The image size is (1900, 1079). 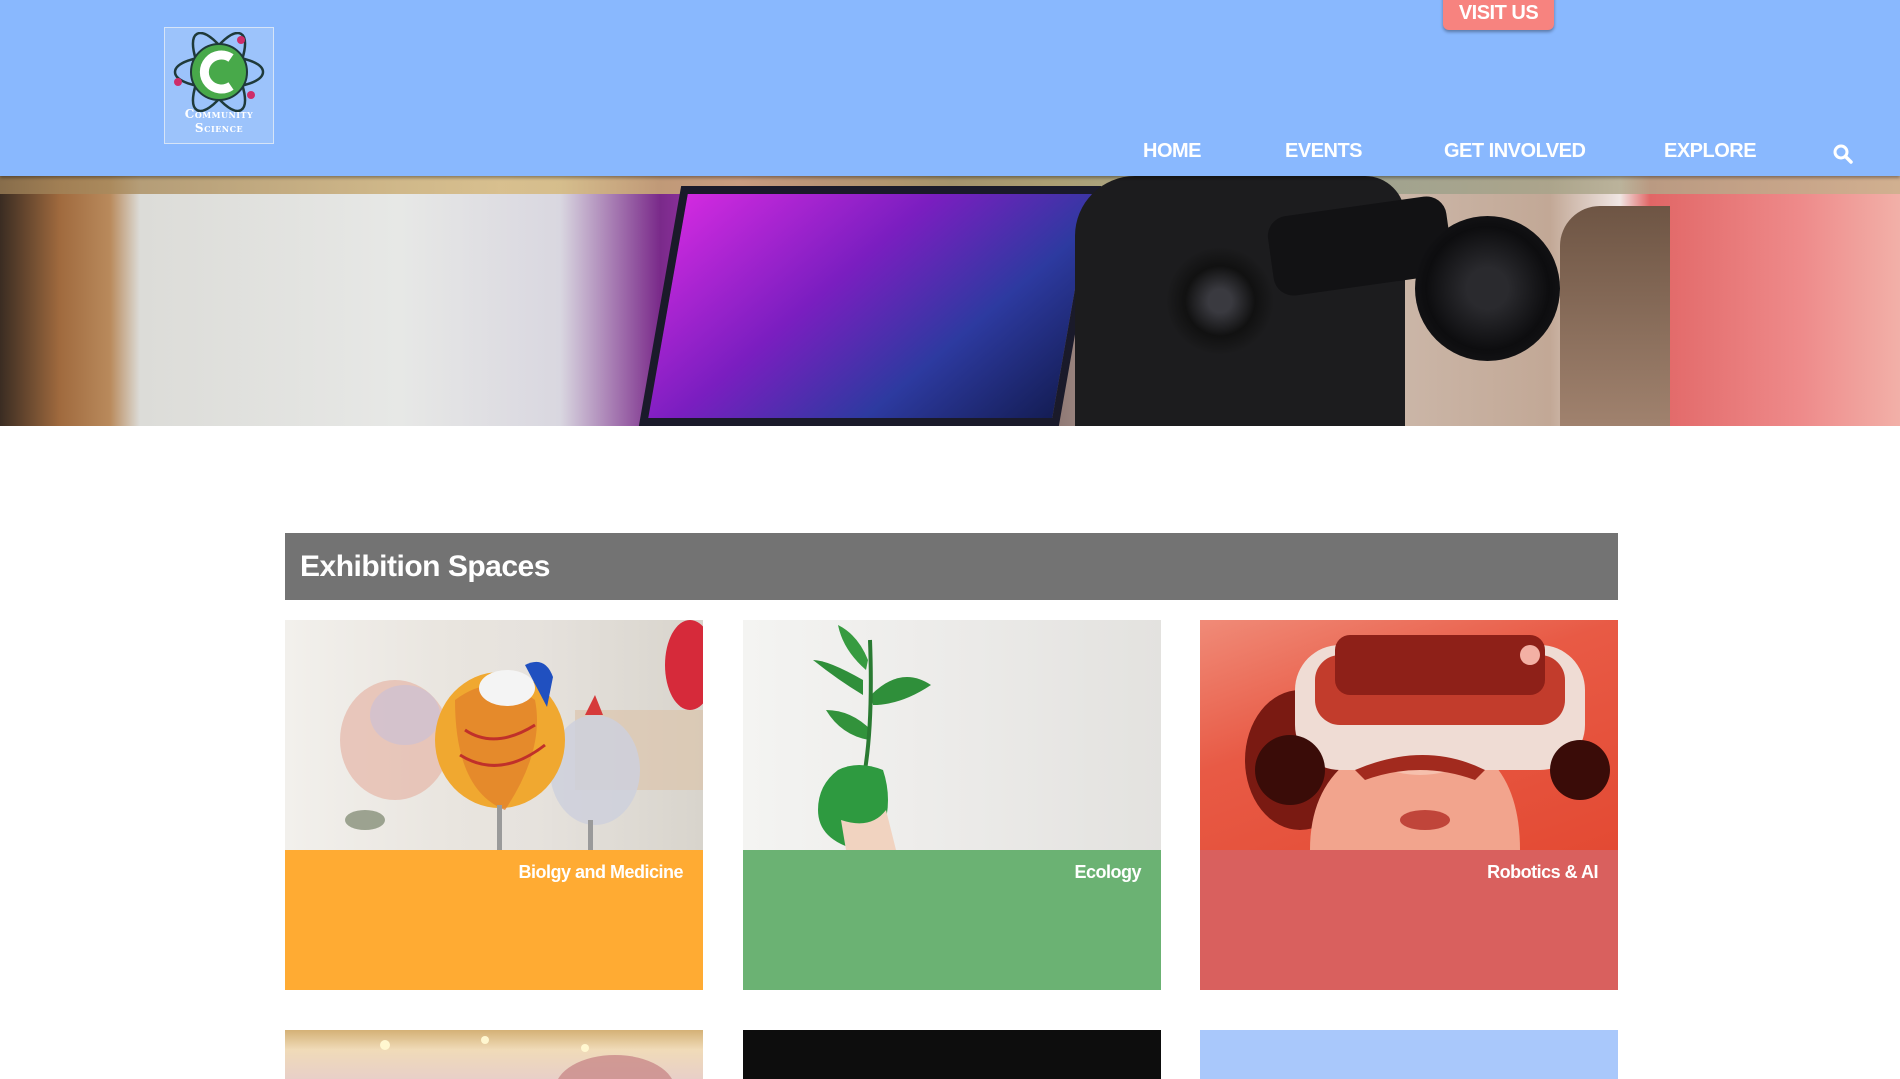 I want to click on exhibition-spaces-section: Exhibition Spaces, so click(x=951, y=566).